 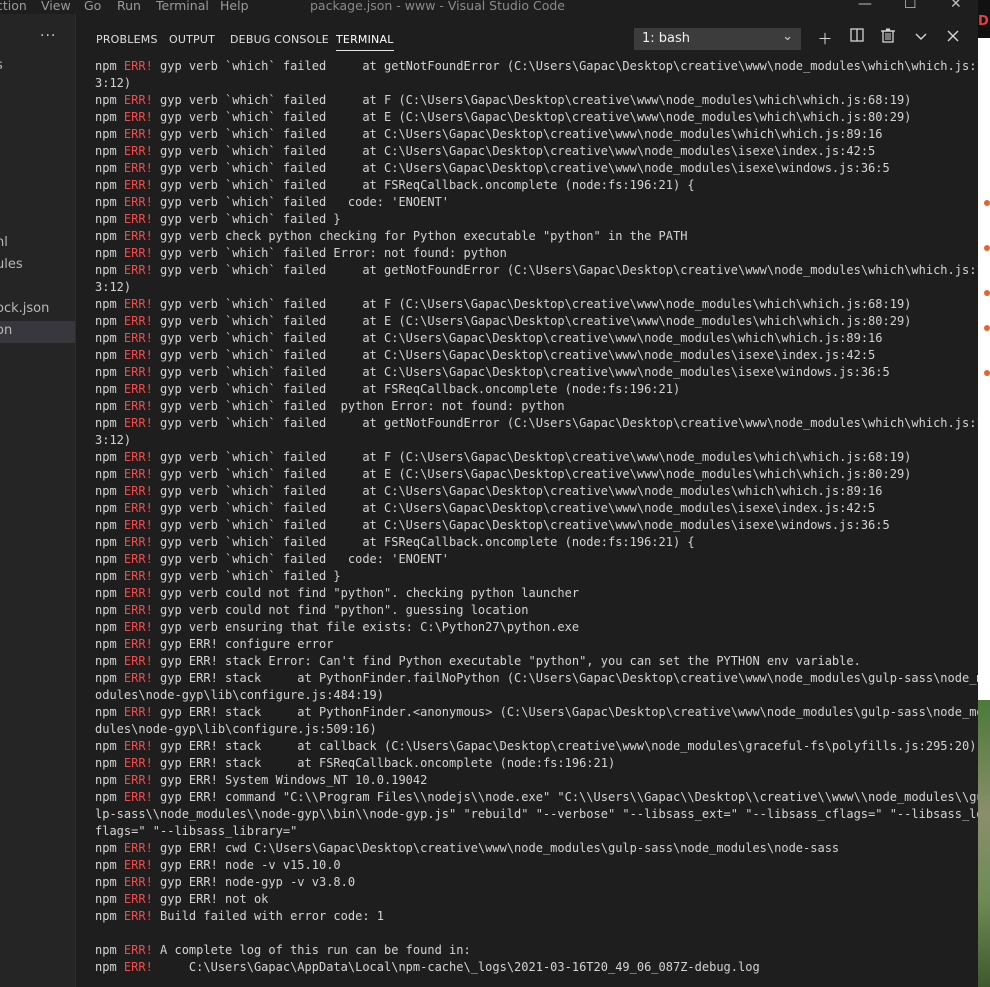 I want to click on sidebar-item-package-lock: ock.json, so click(x=24, y=308).